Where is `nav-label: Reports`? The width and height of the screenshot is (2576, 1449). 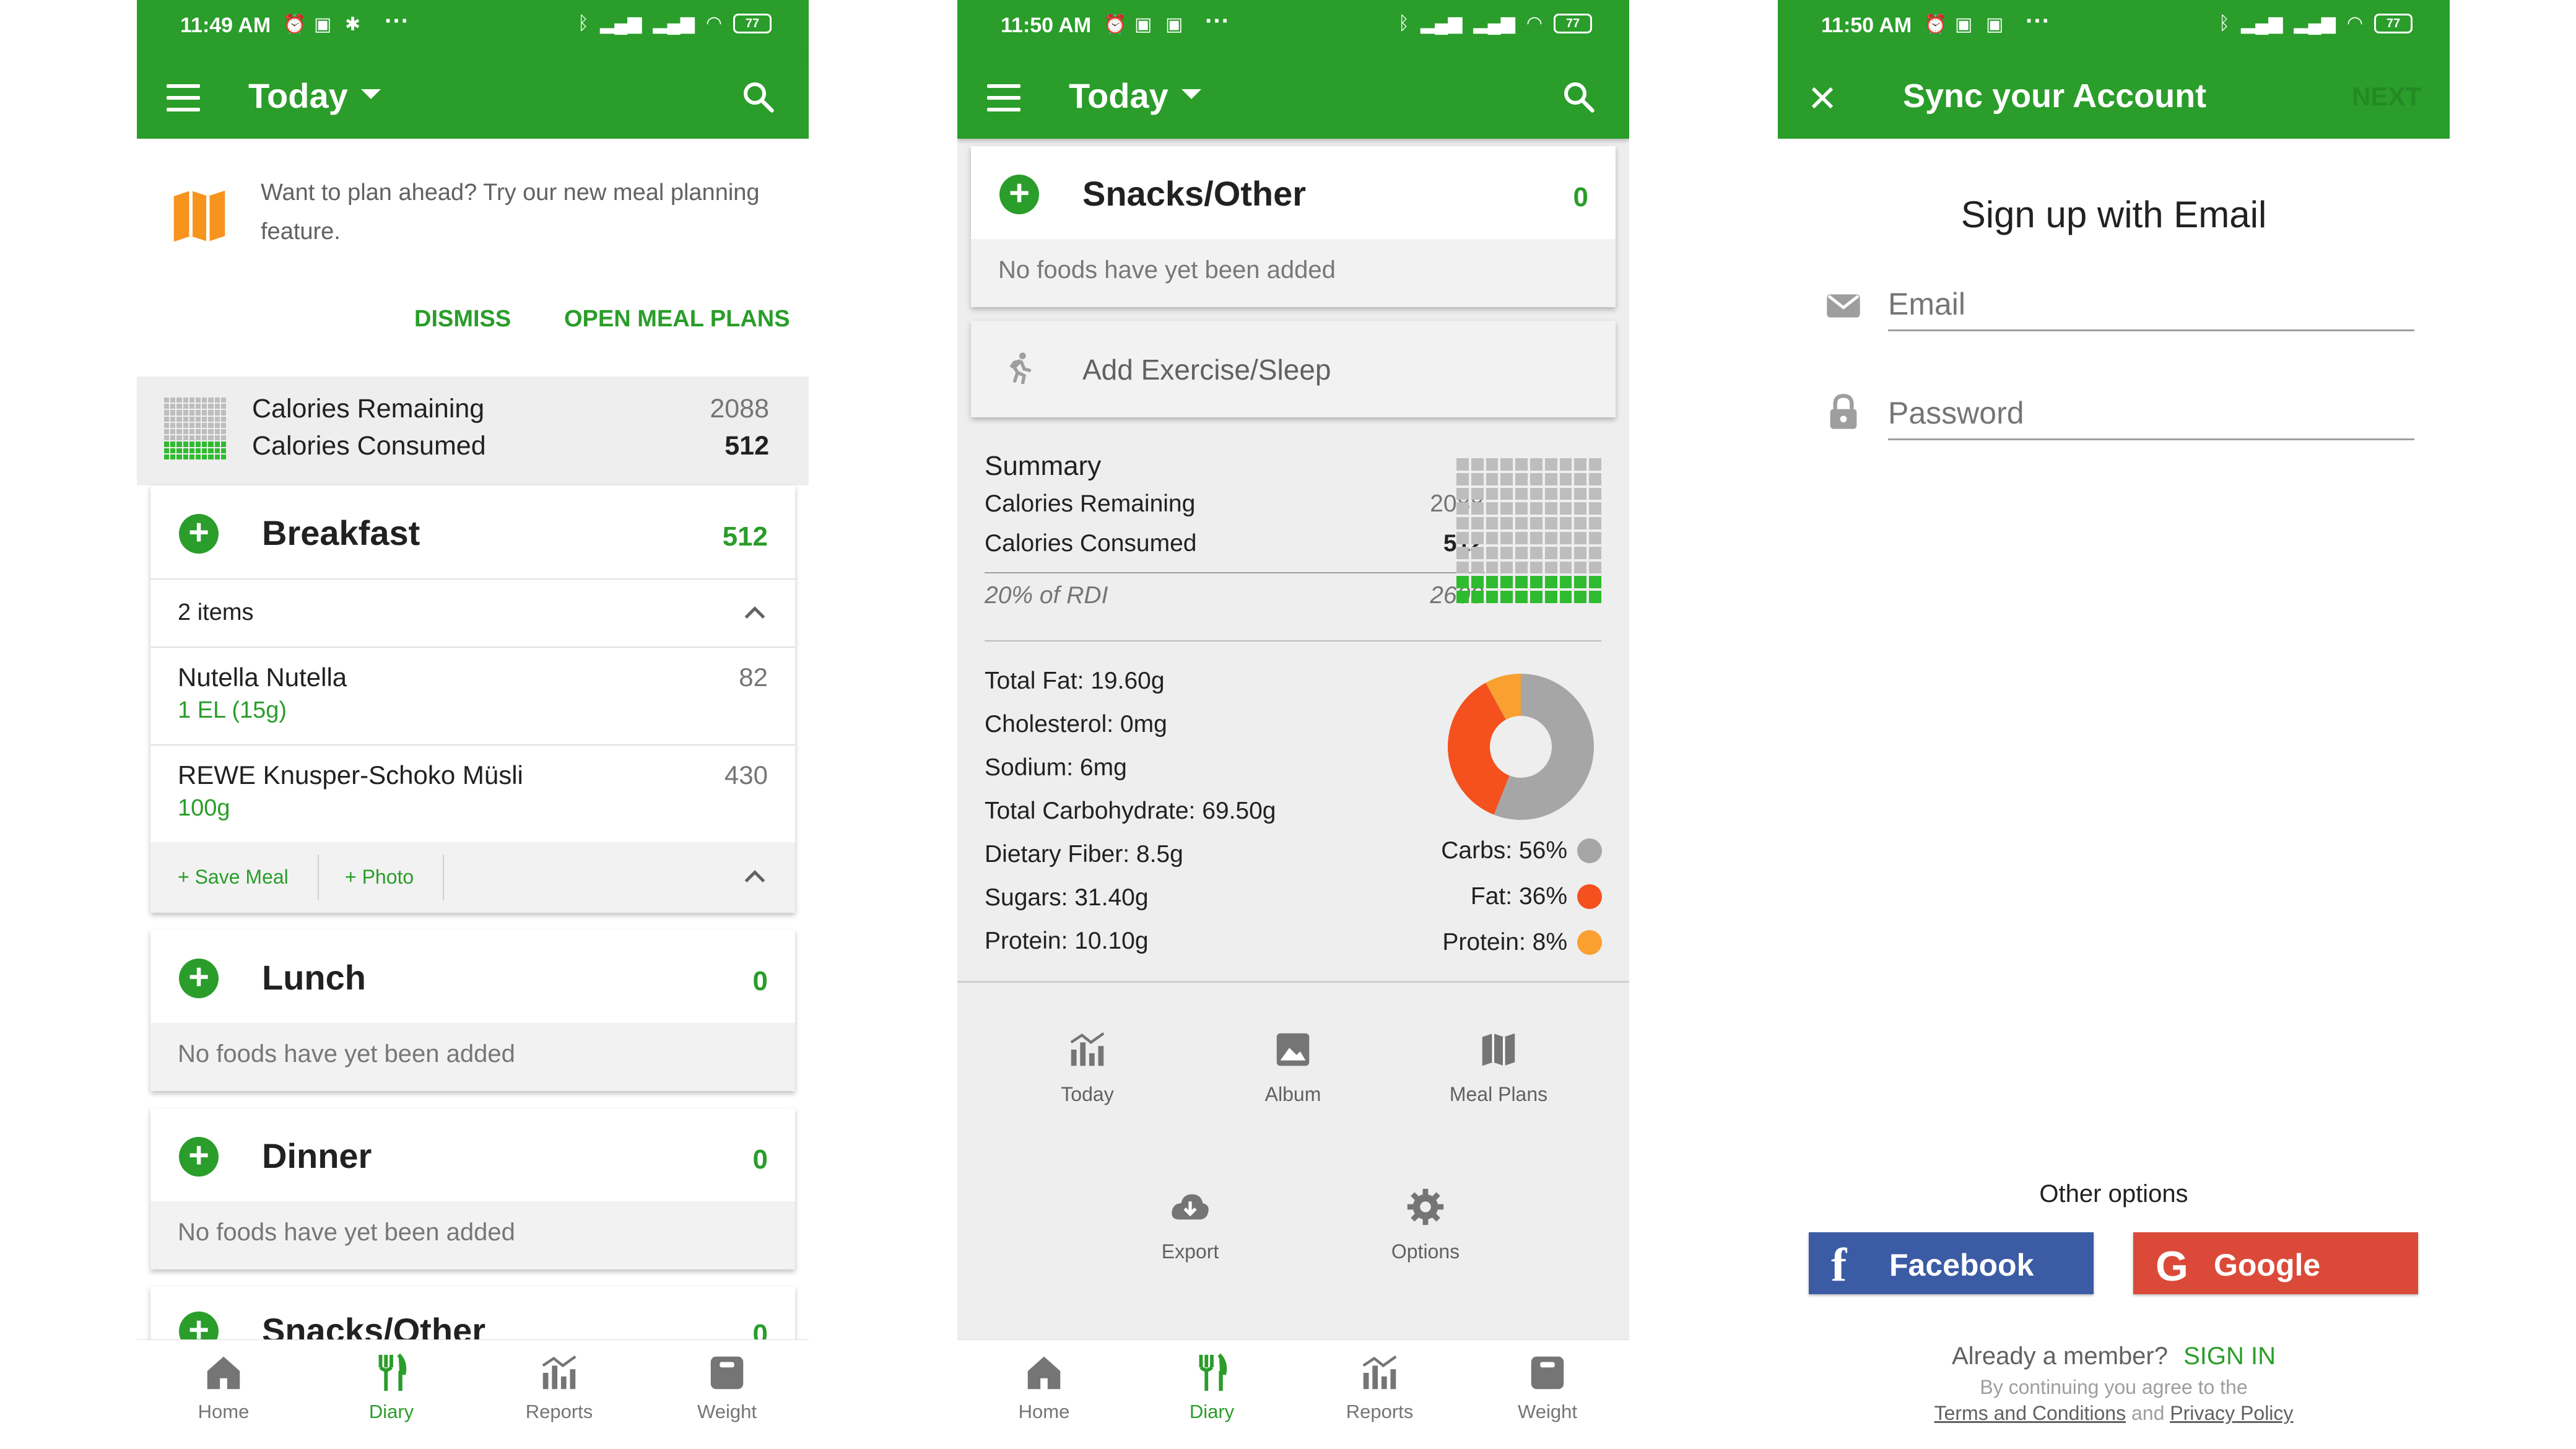 nav-label: Reports is located at coordinates (1380, 1411).